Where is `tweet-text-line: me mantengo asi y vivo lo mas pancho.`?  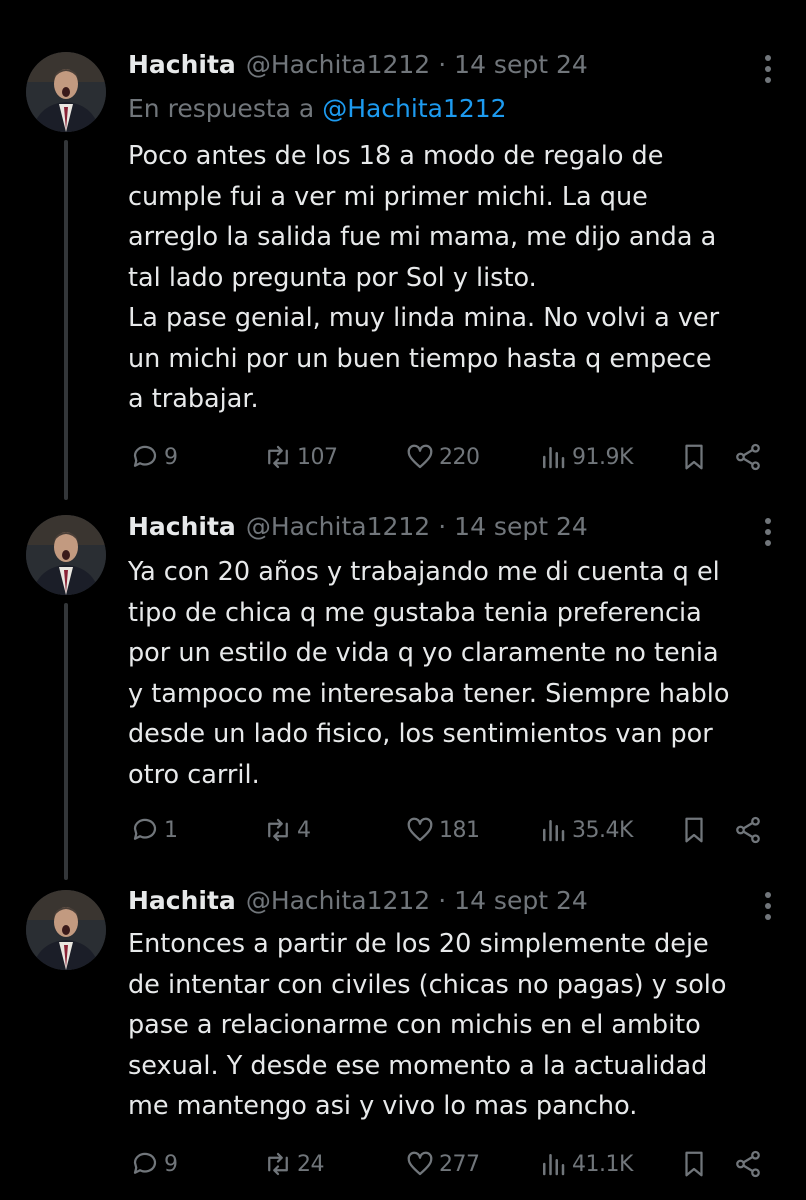
tweet-text-line: me mantengo asi y vivo lo mas pancho. is located at coordinates (383, 1106).